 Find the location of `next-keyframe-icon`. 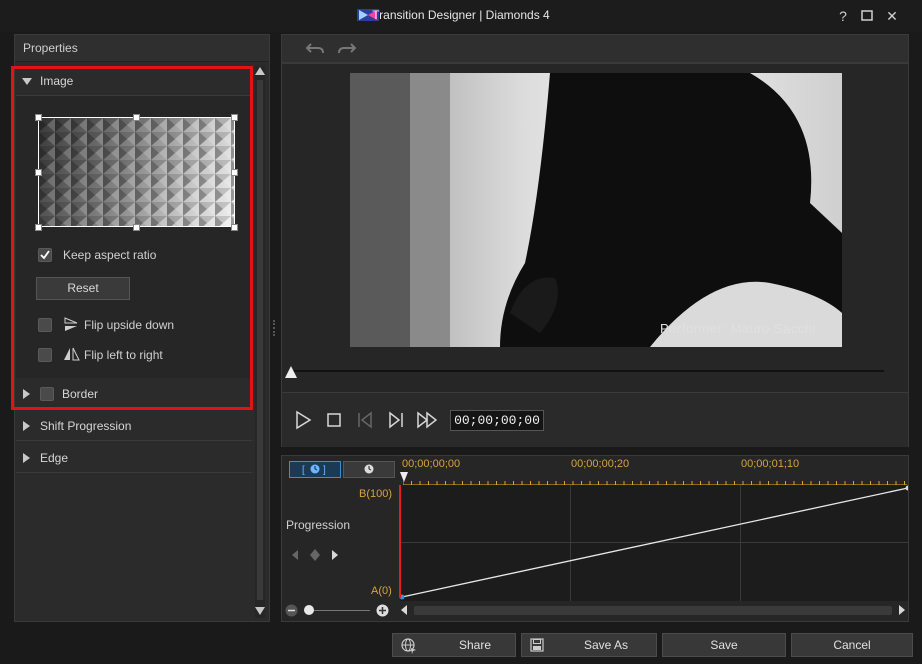

next-keyframe-icon is located at coordinates (335, 555).